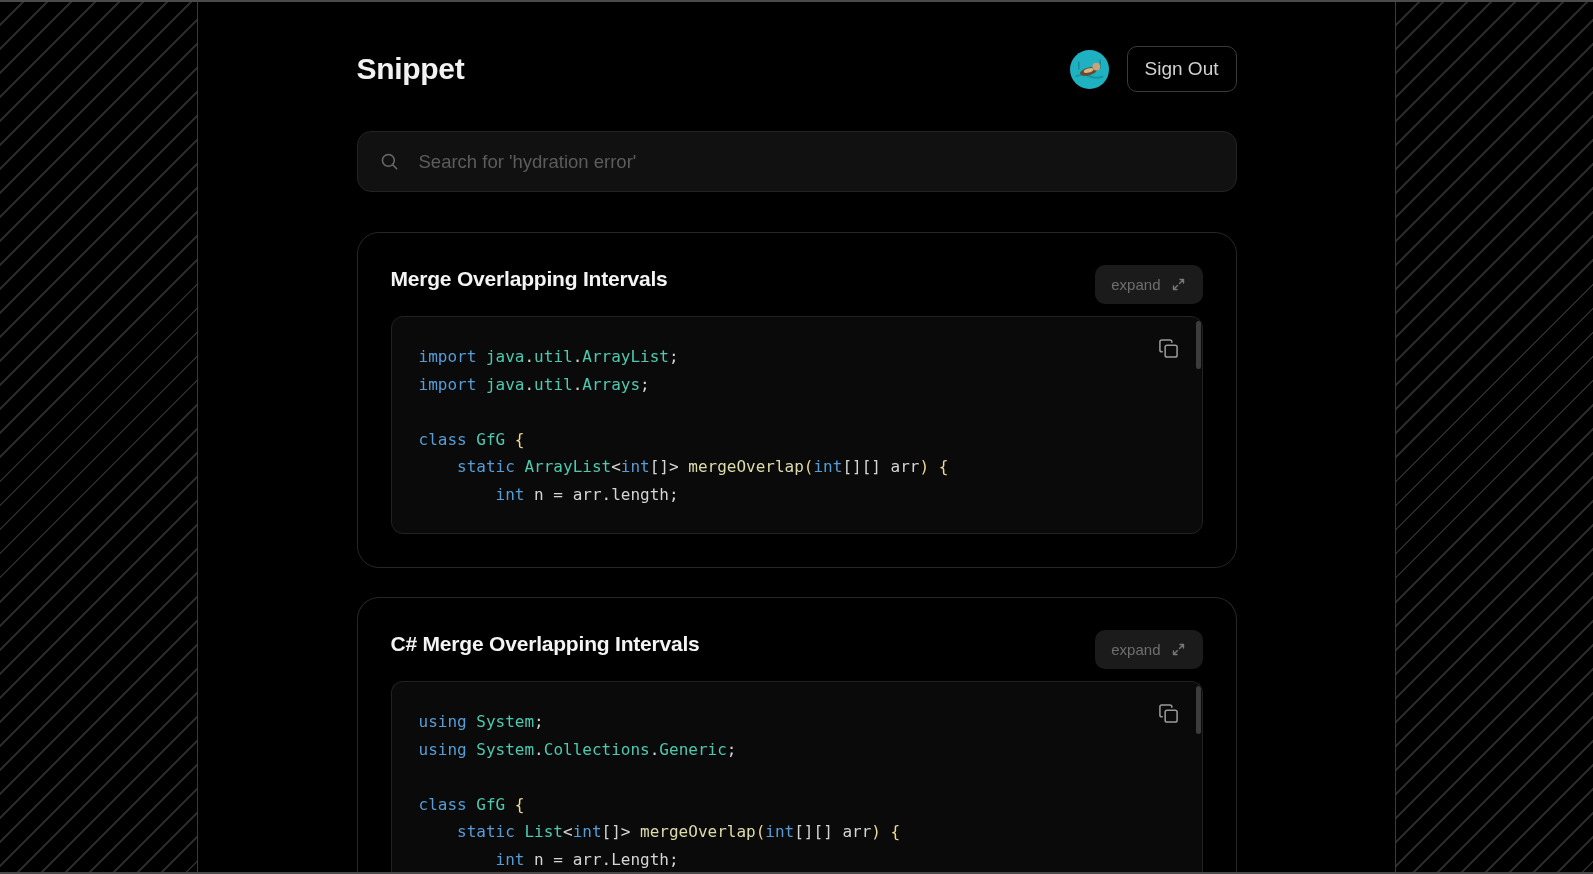 This screenshot has width=1593, height=874. What do you see at coordinates (702, 467) in the screenshot?
I see `code-line: static ArrayList<int[]> mergeOverlap(int[][] arr) {` at bounding box center [702, 467].